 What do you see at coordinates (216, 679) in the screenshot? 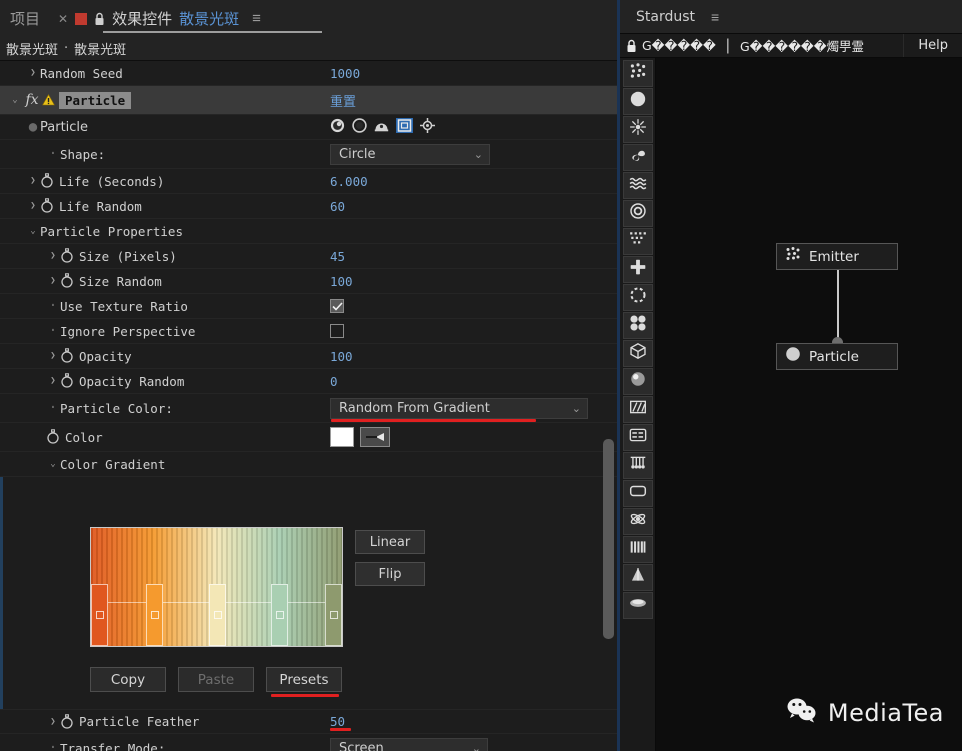
I see `paste-button: Paste` at bounding box center [216, 679].